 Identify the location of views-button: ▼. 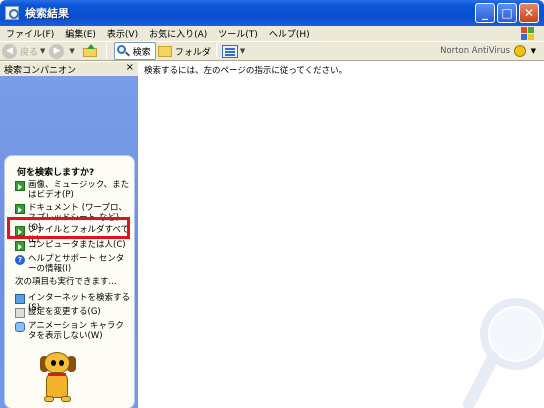
(233, 51).